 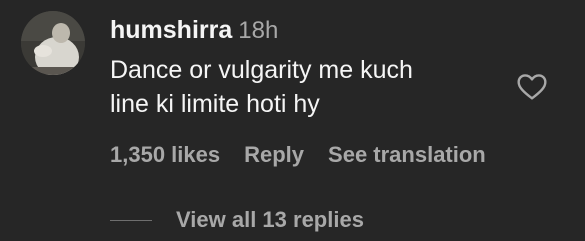 I want to click on comment-actions: 1,350 likes Reply See translation, so click(x=298, y=155).